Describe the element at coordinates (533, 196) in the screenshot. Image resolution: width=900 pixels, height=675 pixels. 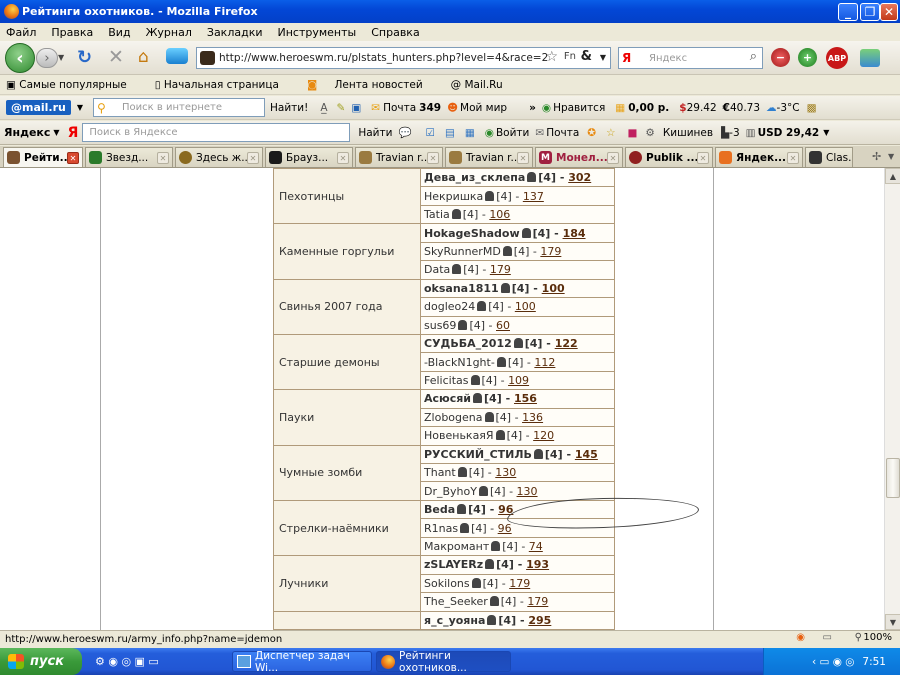
I see `player-score-link: 137` at that location.